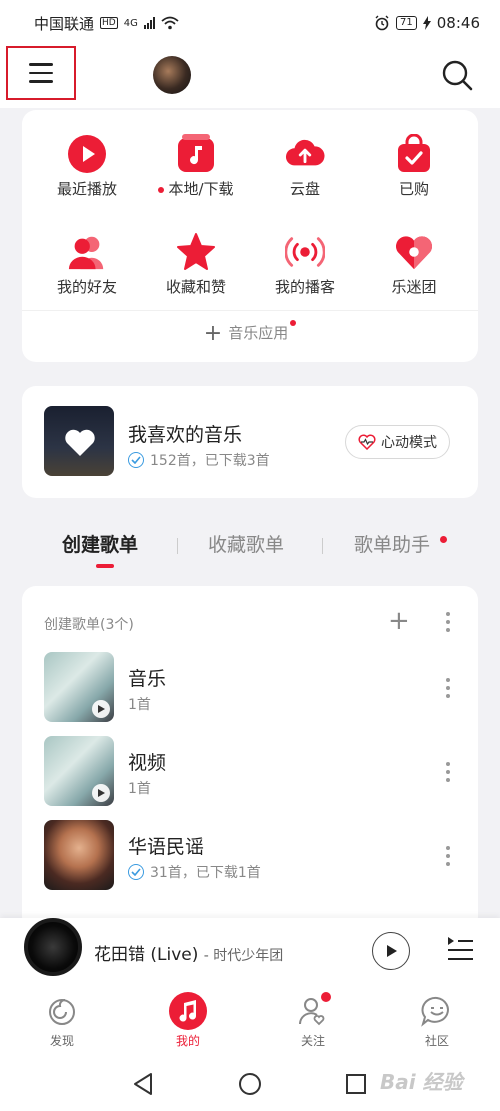 The image size is (500, 1111). I want to click on nav-label: 发现, so click(61, 1041).